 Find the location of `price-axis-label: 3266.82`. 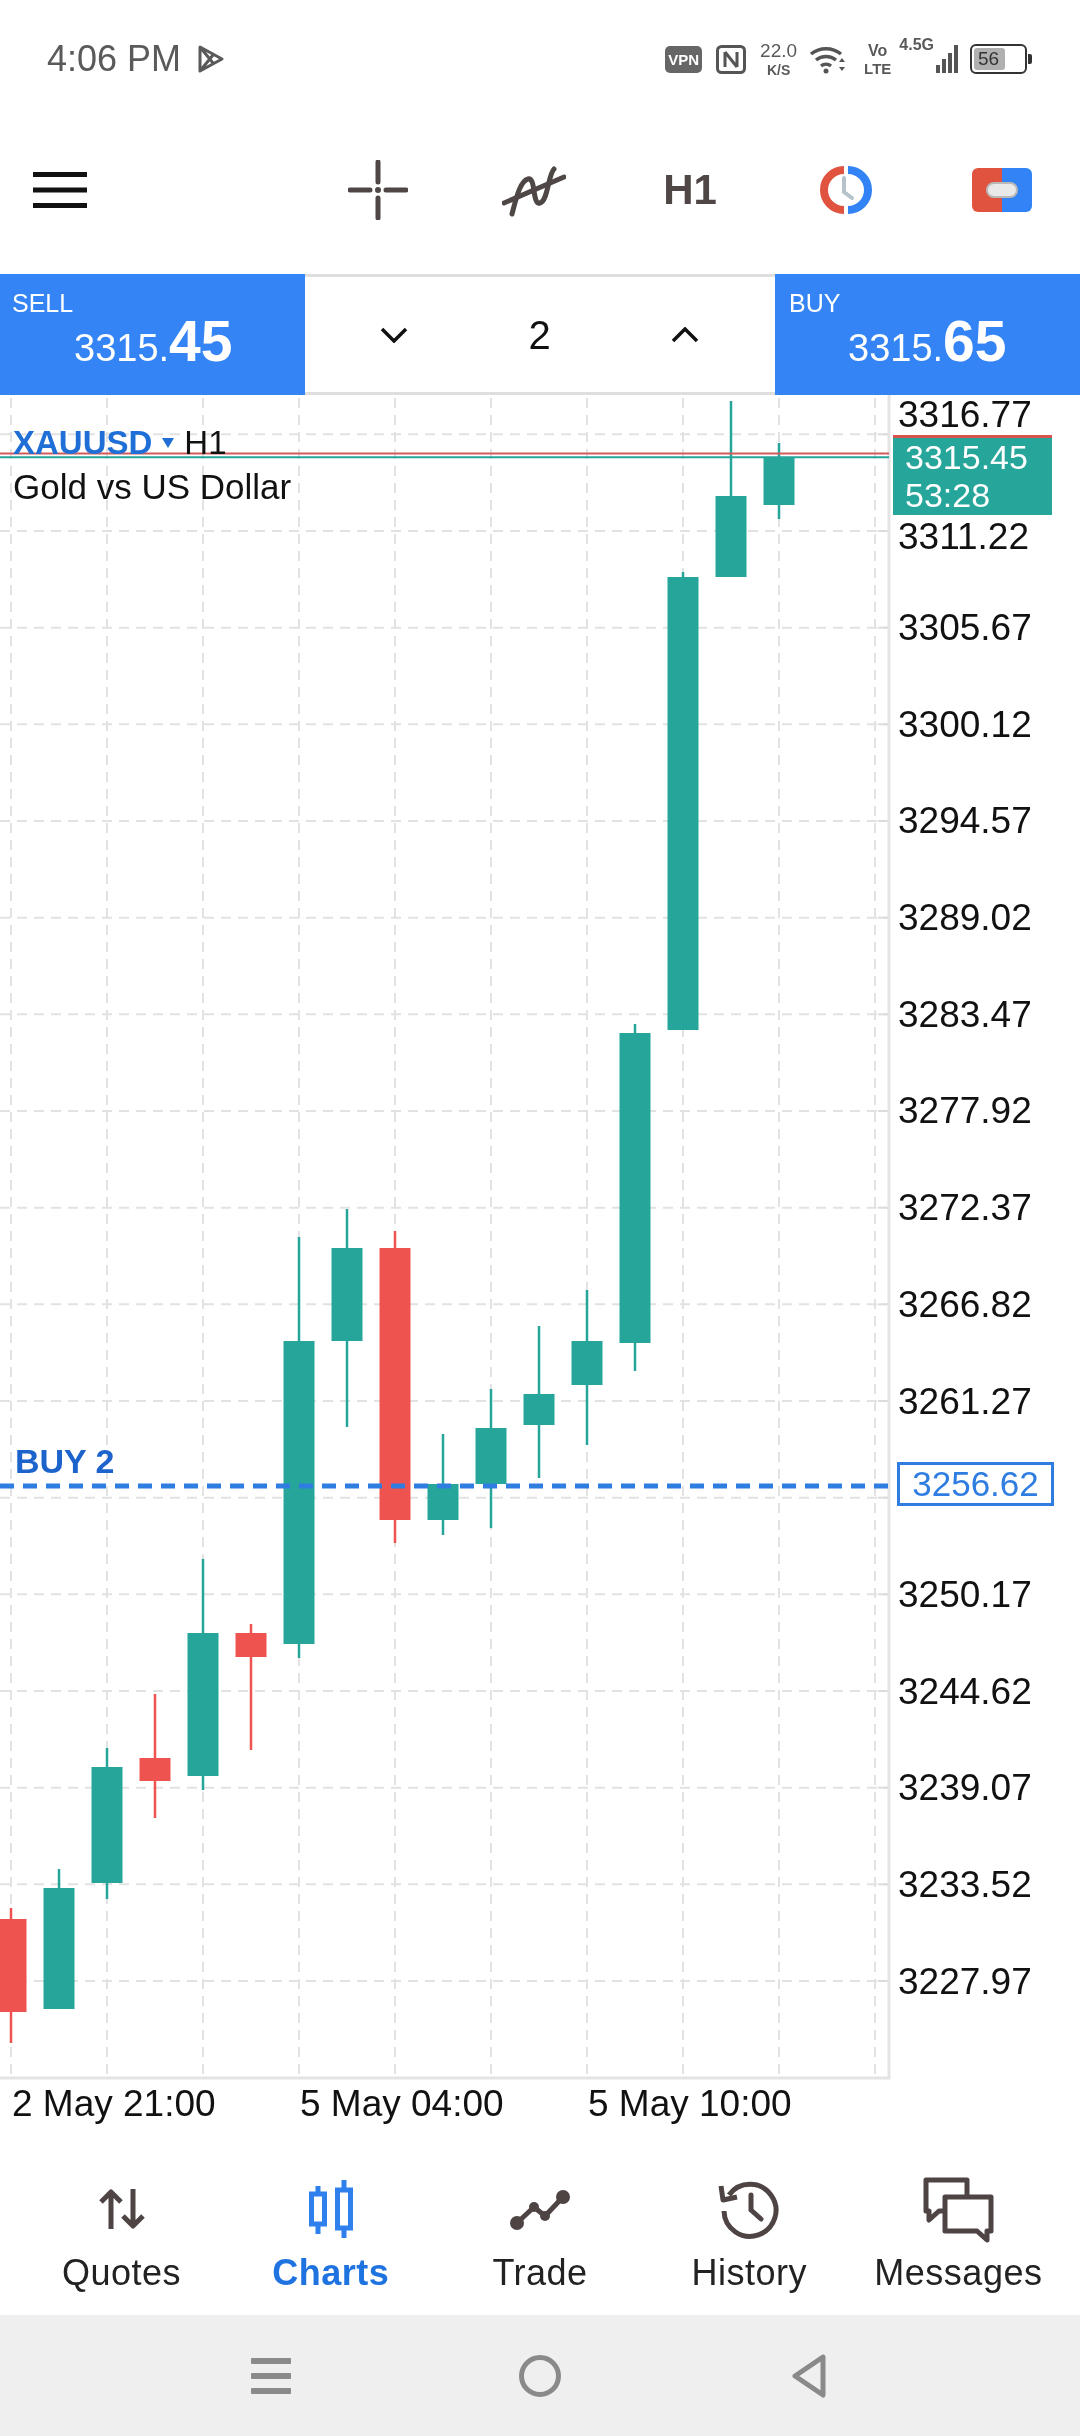

price-axis-label: 3266.82 is located at coordinates (965, 1304).